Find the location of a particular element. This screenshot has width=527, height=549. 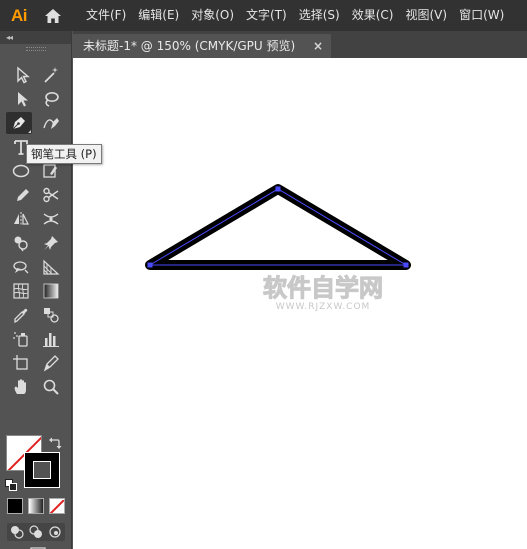

lasso-tool-icon is located at coordinates (51, 99).